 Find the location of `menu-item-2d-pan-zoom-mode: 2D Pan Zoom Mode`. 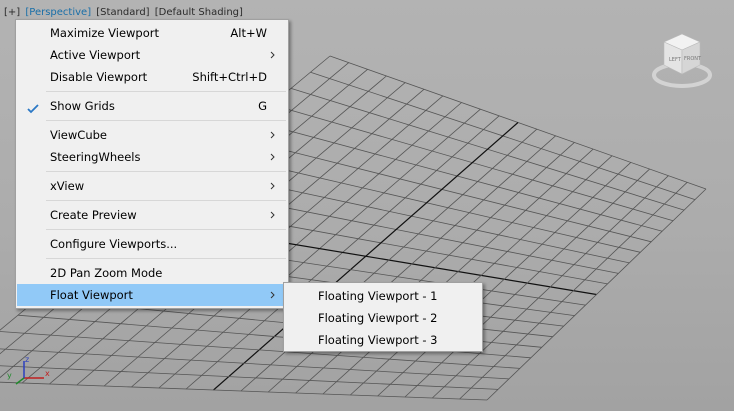

menu-item-2d-pan-zoom-mode: 2D Pan Zoom Mode is located at coordinates (152, 273).